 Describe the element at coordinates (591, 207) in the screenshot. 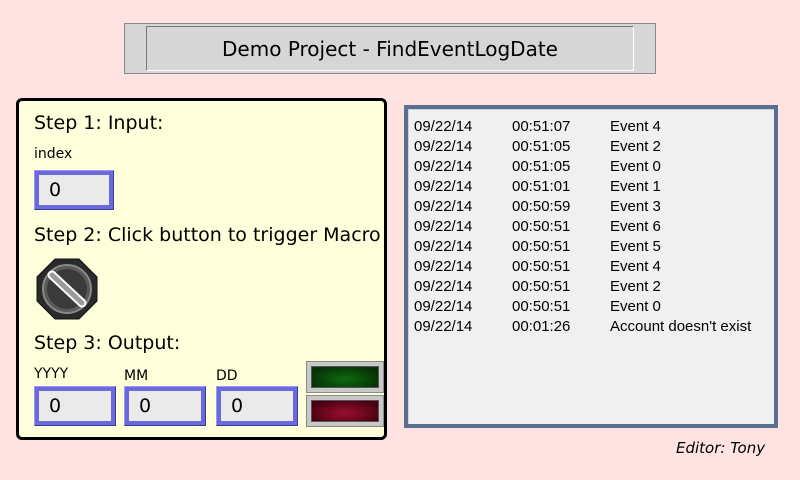

I see `log-row: 09/22/14 00:50:59 Event 3` at that location.